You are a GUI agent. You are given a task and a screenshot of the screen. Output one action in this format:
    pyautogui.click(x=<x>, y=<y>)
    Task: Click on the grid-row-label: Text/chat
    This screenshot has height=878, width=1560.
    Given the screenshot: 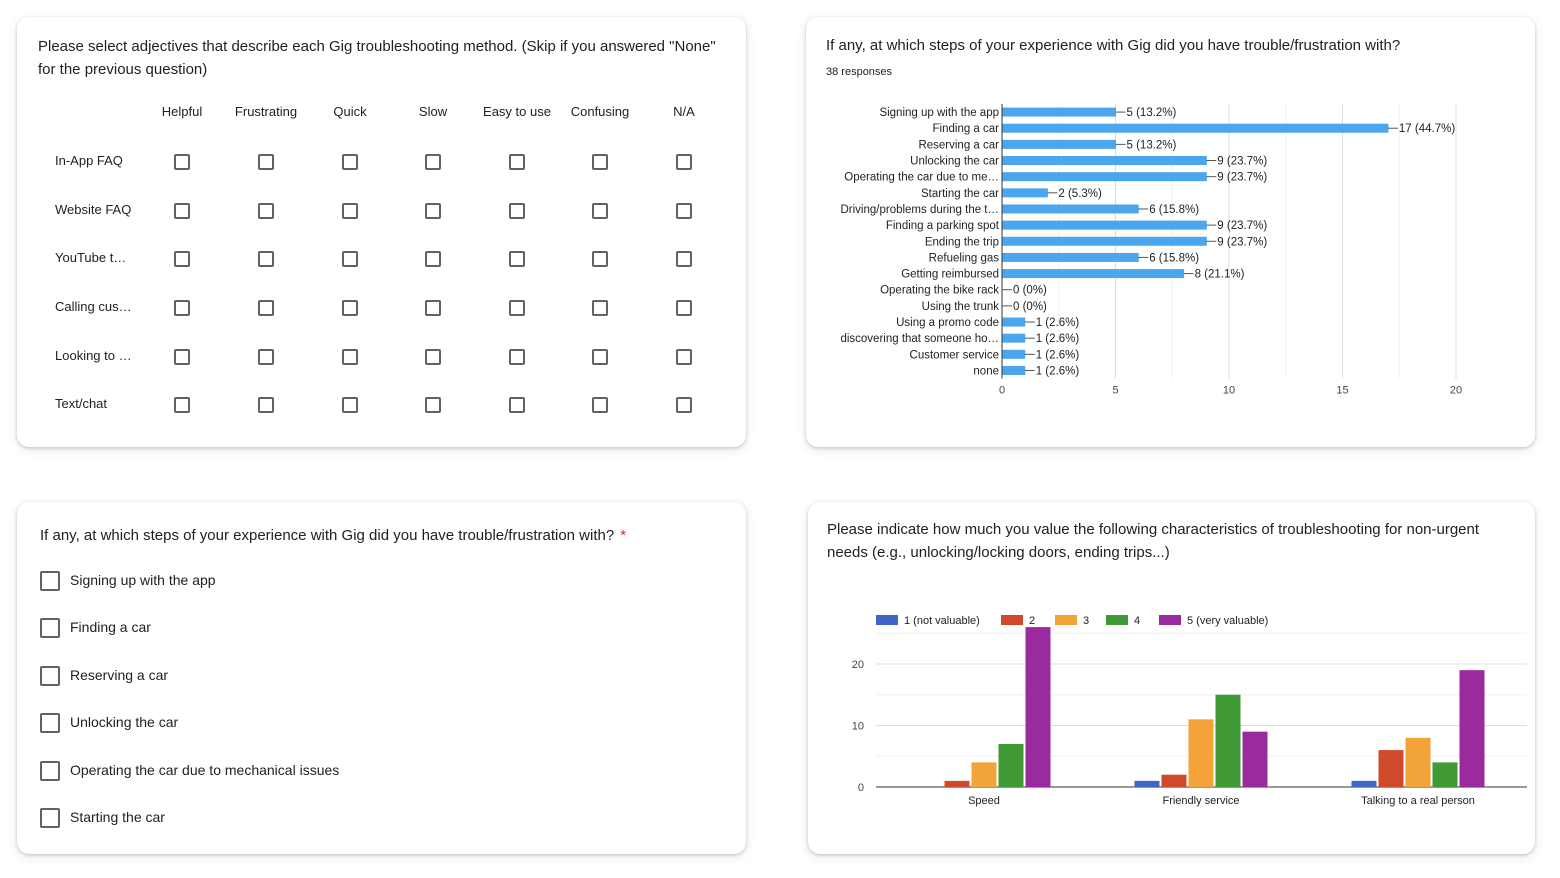 What is the action you would take?
    pyautogui.click(x=81, y=403)
    